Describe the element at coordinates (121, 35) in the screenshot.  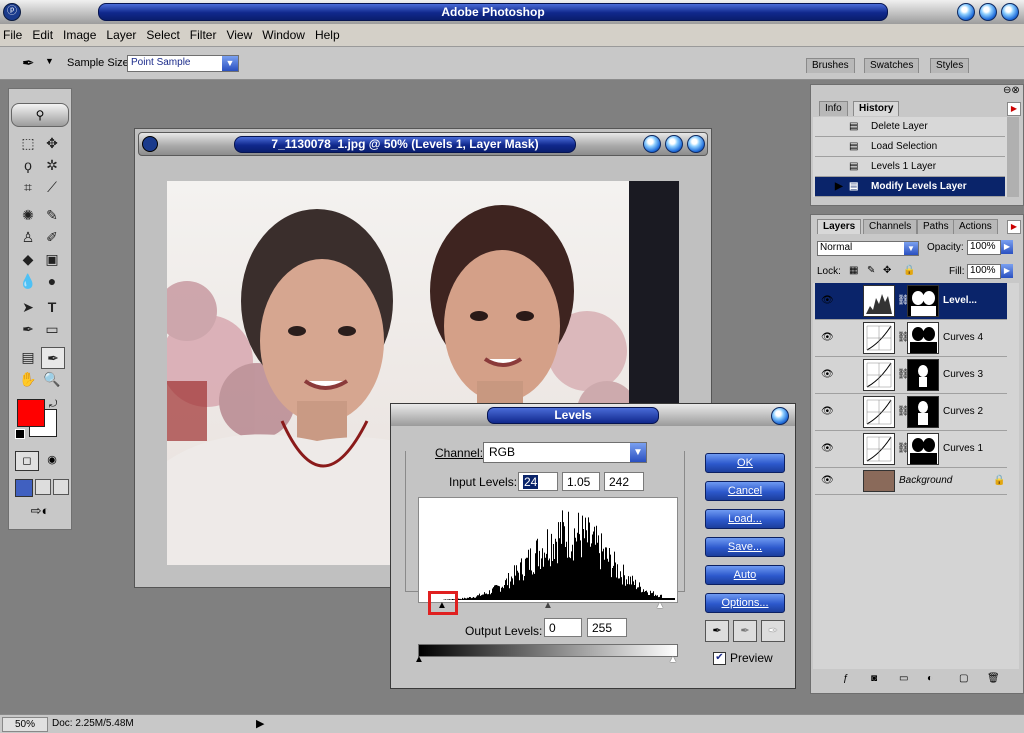
I see `menu-layer: Layer` at that location.